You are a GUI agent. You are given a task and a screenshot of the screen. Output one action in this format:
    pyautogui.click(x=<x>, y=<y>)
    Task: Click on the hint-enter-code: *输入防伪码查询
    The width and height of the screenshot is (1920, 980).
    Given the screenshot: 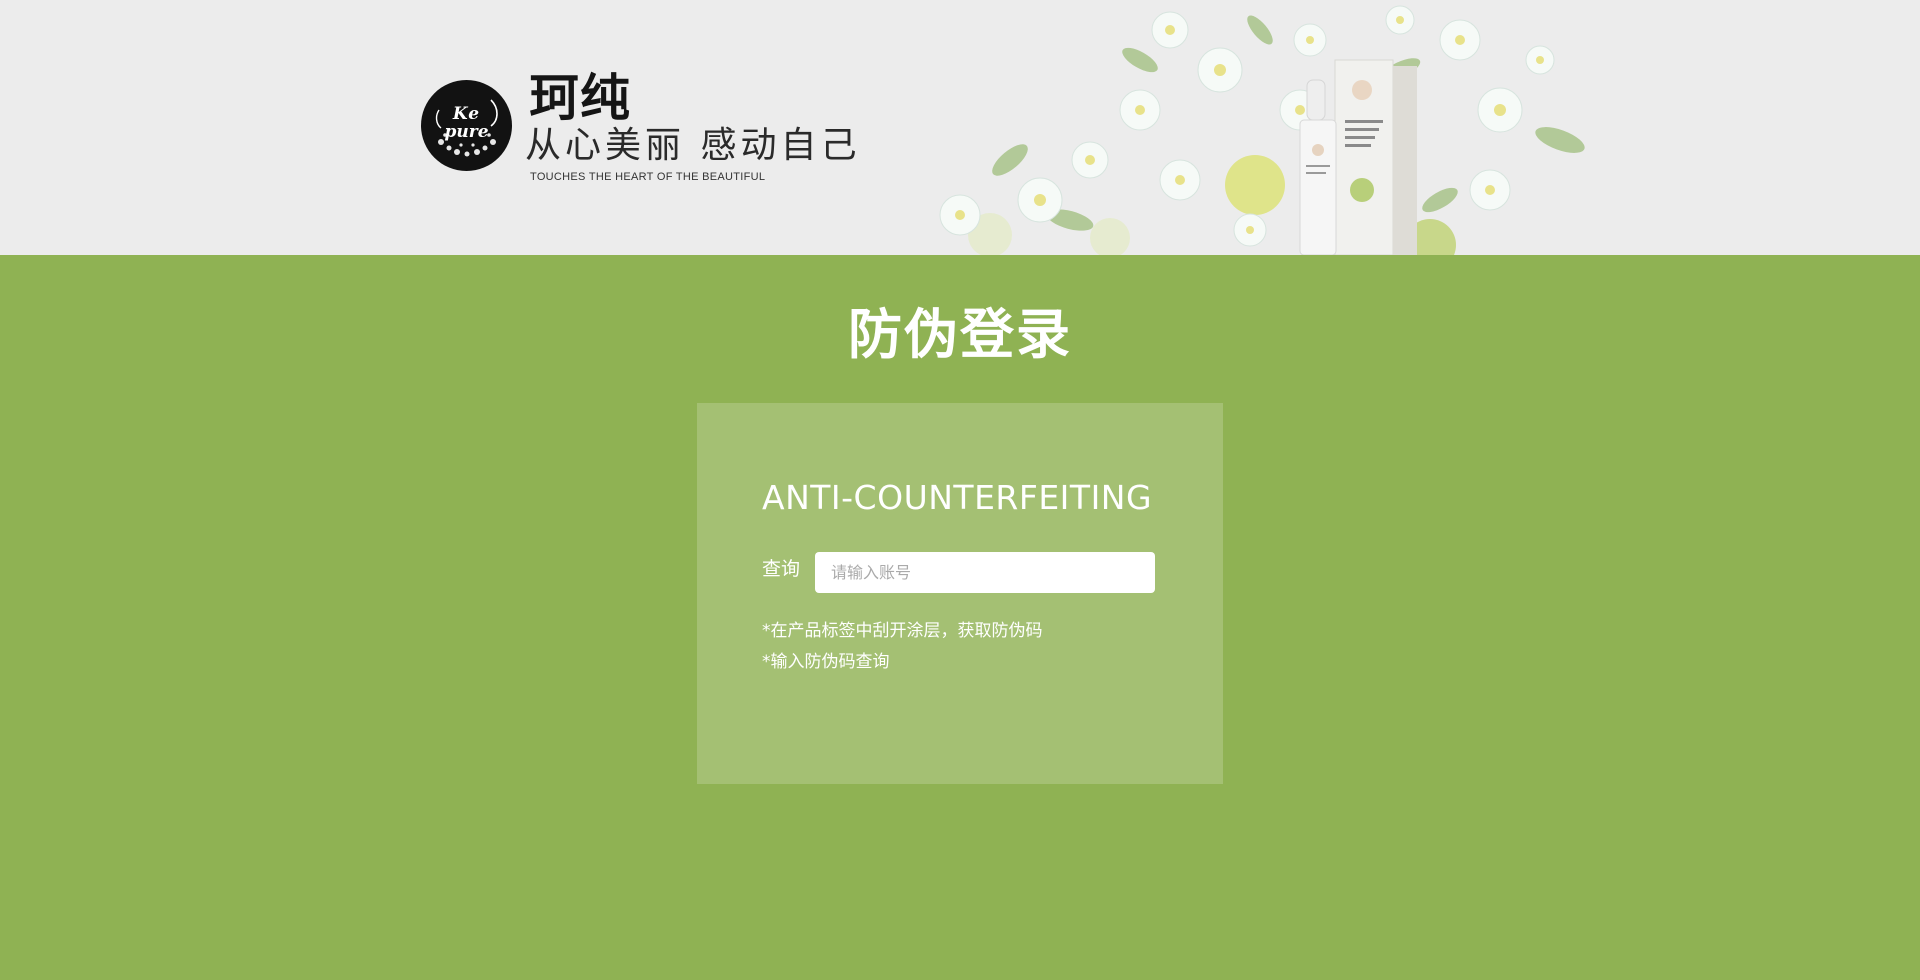 What is the action you would take?
    pyautogui.click(x=826, y=662)
    